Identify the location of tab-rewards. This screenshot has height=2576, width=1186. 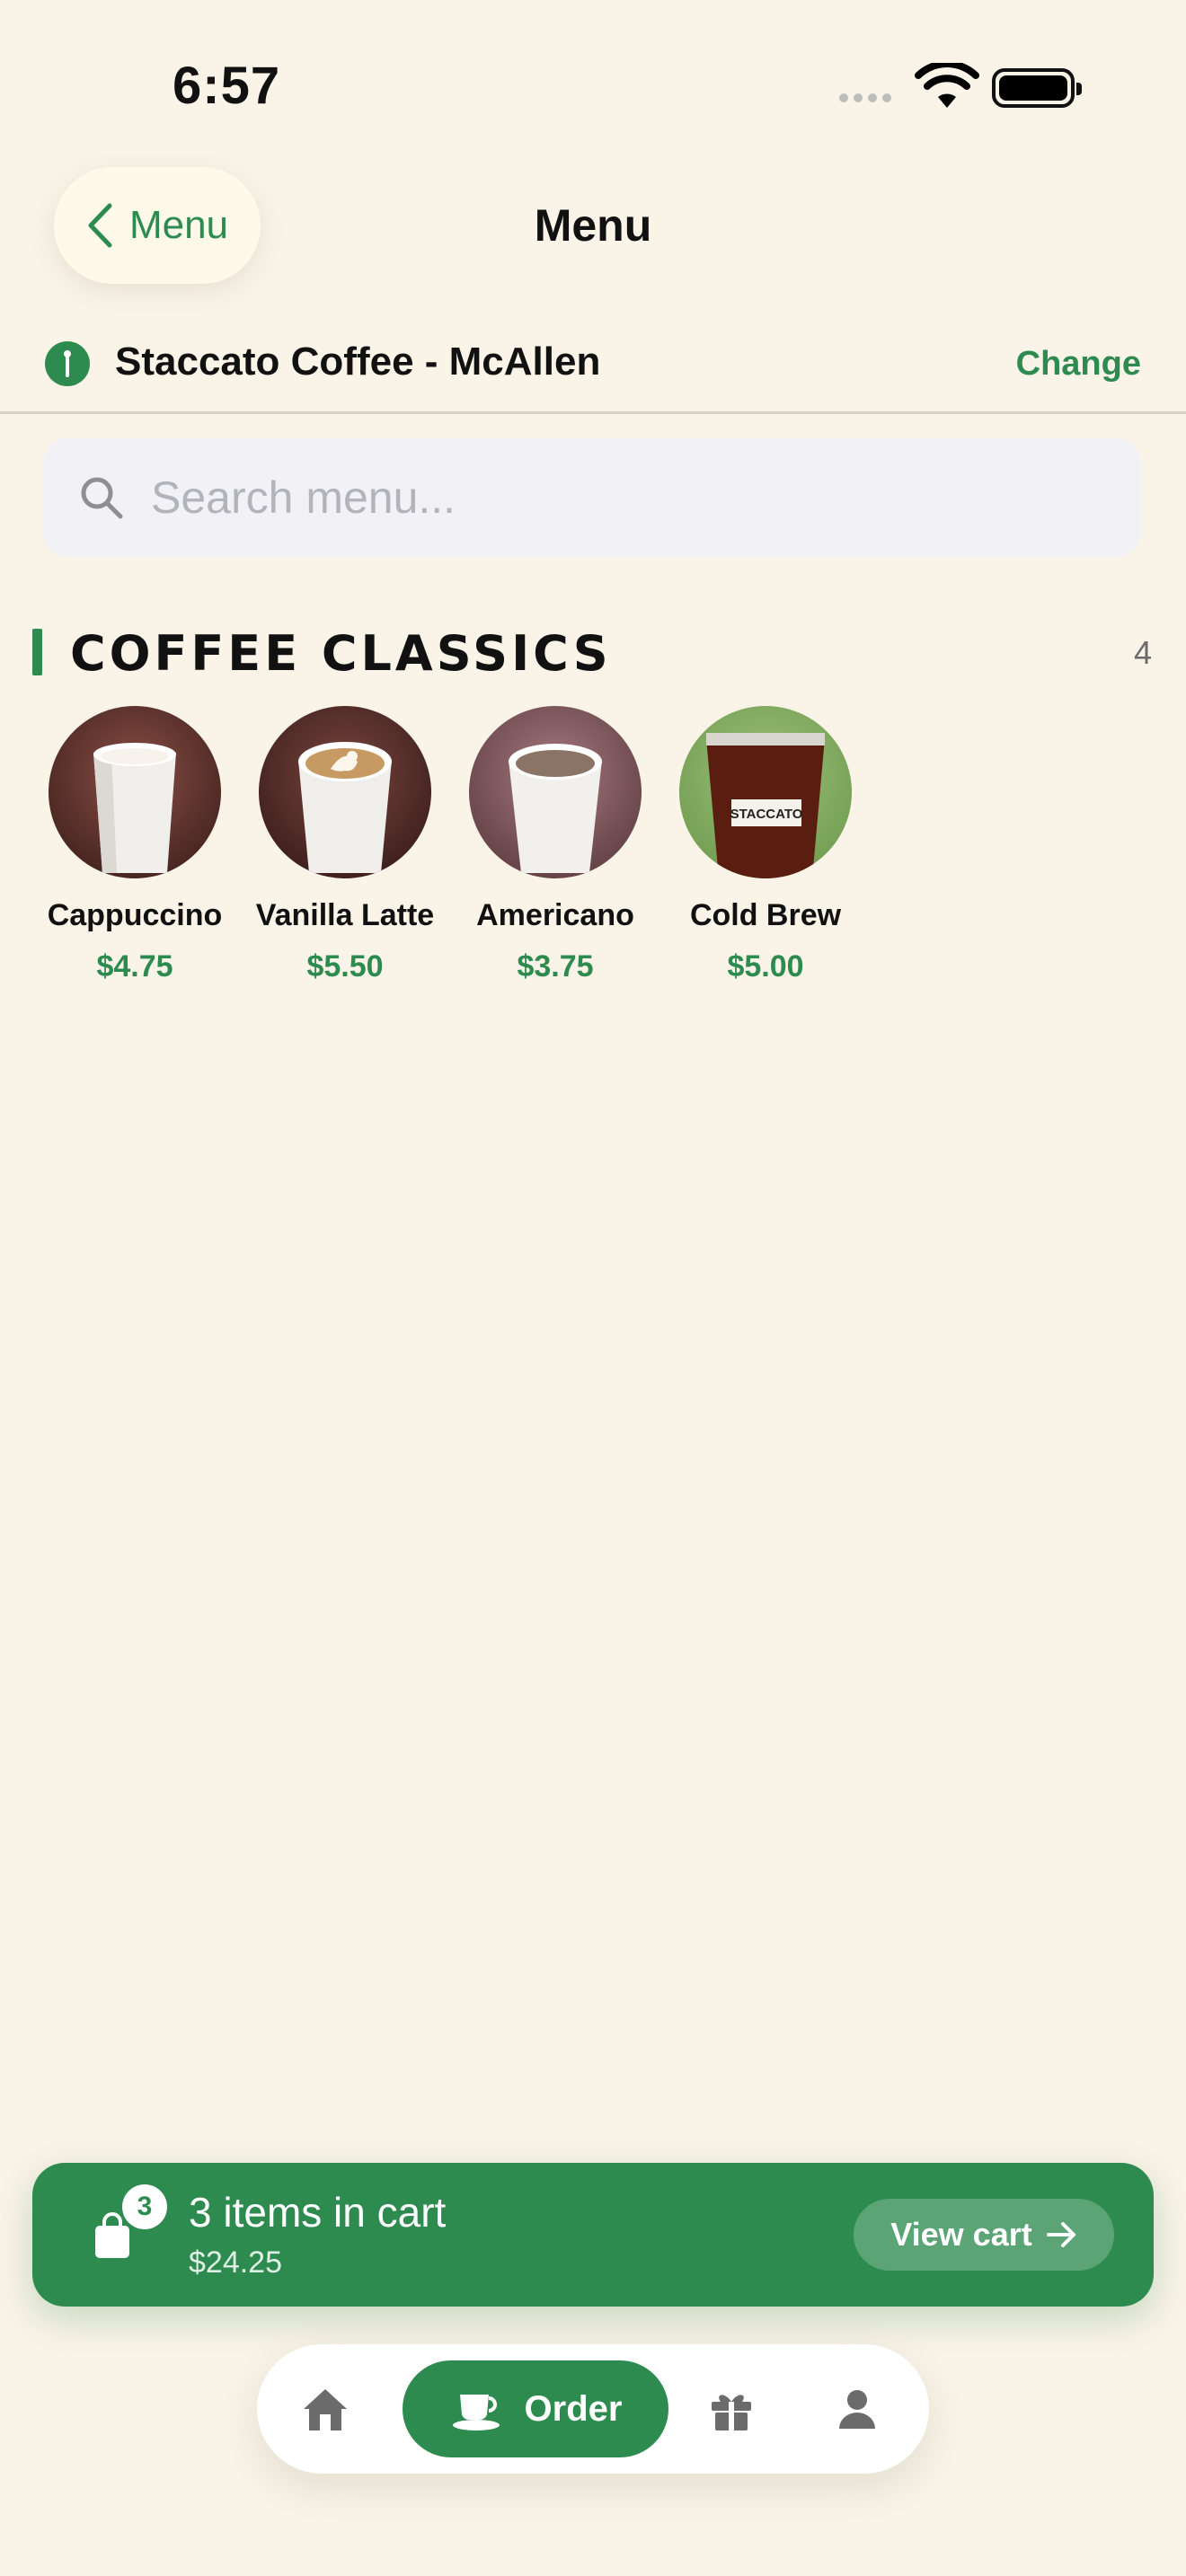
(731, 2409).